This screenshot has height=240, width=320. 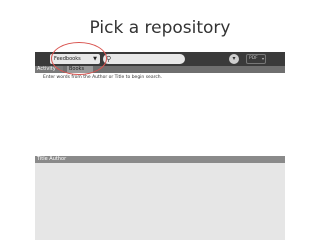 I want to click on format-select: PDF ▾, so click(x=256, y=59).